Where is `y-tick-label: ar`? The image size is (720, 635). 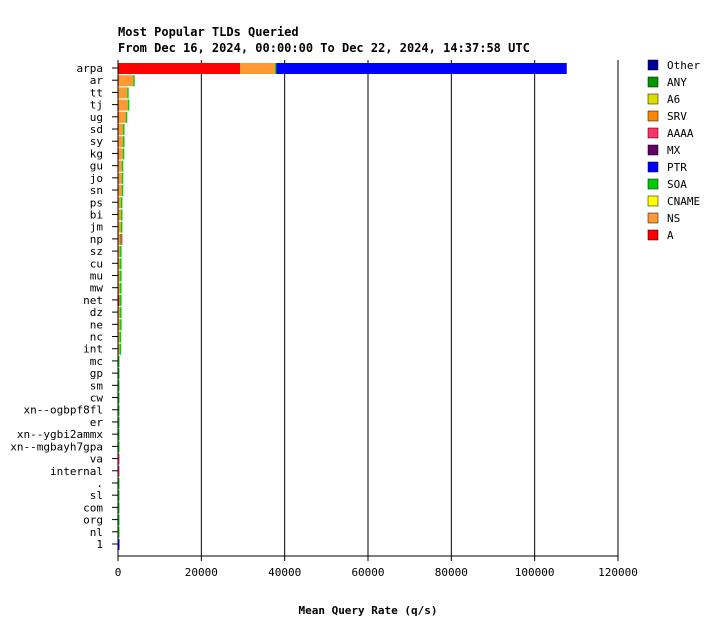 y-tick-label: ar is located at coordinates (97, 80).